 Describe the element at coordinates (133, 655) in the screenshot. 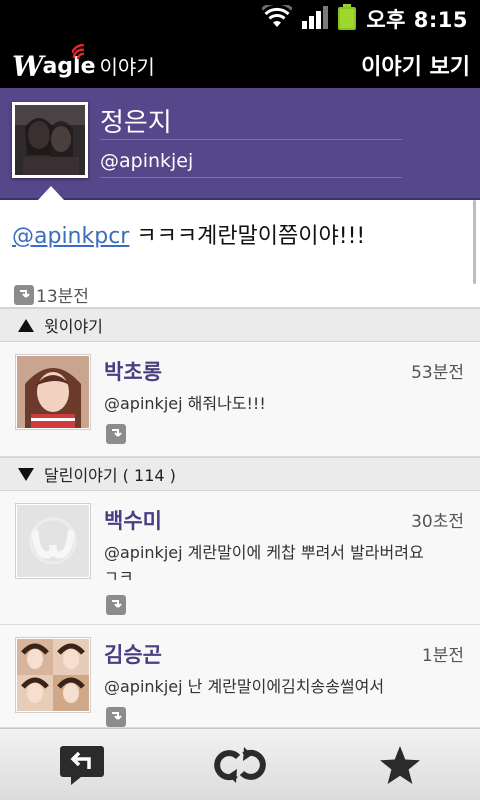

I see `item-author: 김승곤` at that location.